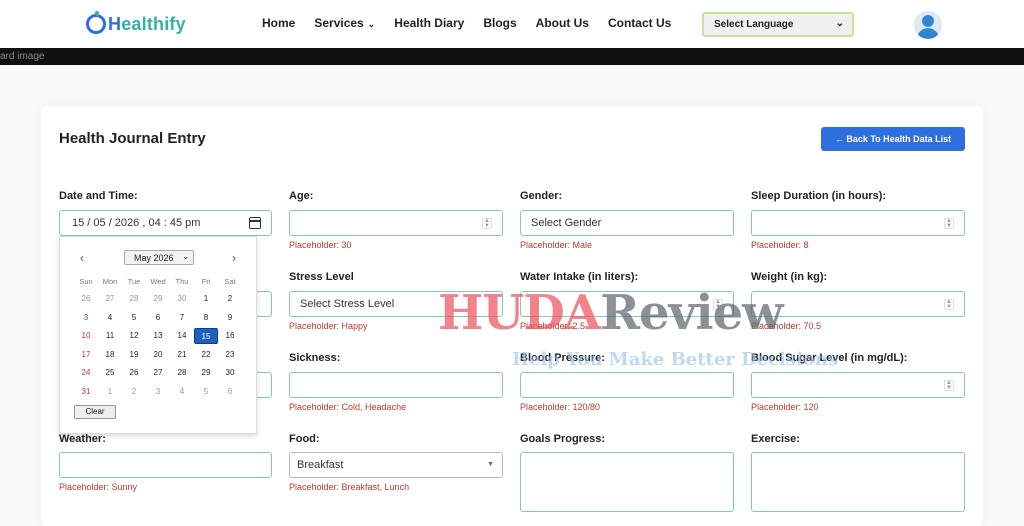 The image size is (1024, 526). What do you see at coordinates (255, 223) in the screenshot?
I see `calendar-icon` at bounding box center [255, 223].